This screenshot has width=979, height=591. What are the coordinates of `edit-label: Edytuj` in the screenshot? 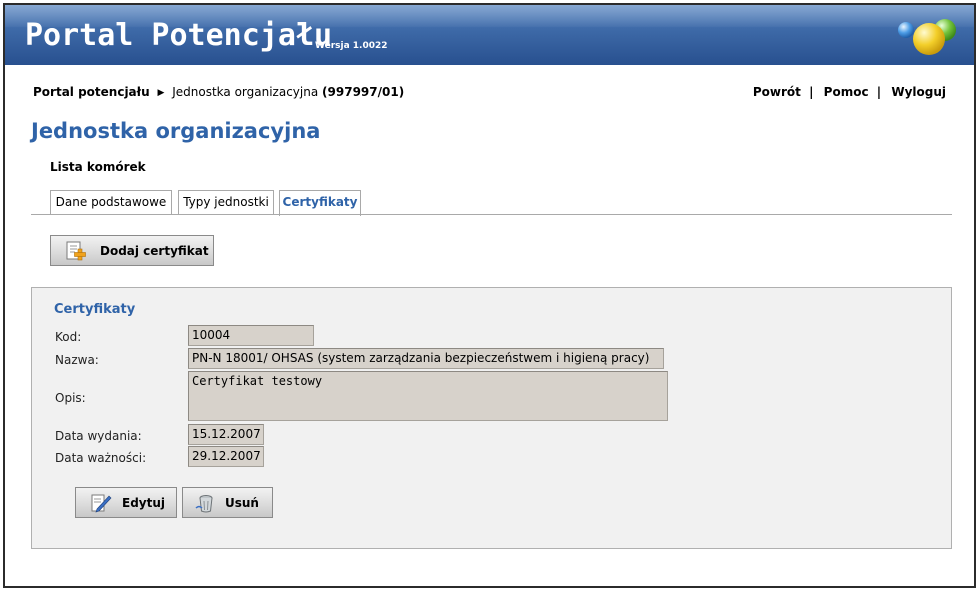 It's located at (144, 503).